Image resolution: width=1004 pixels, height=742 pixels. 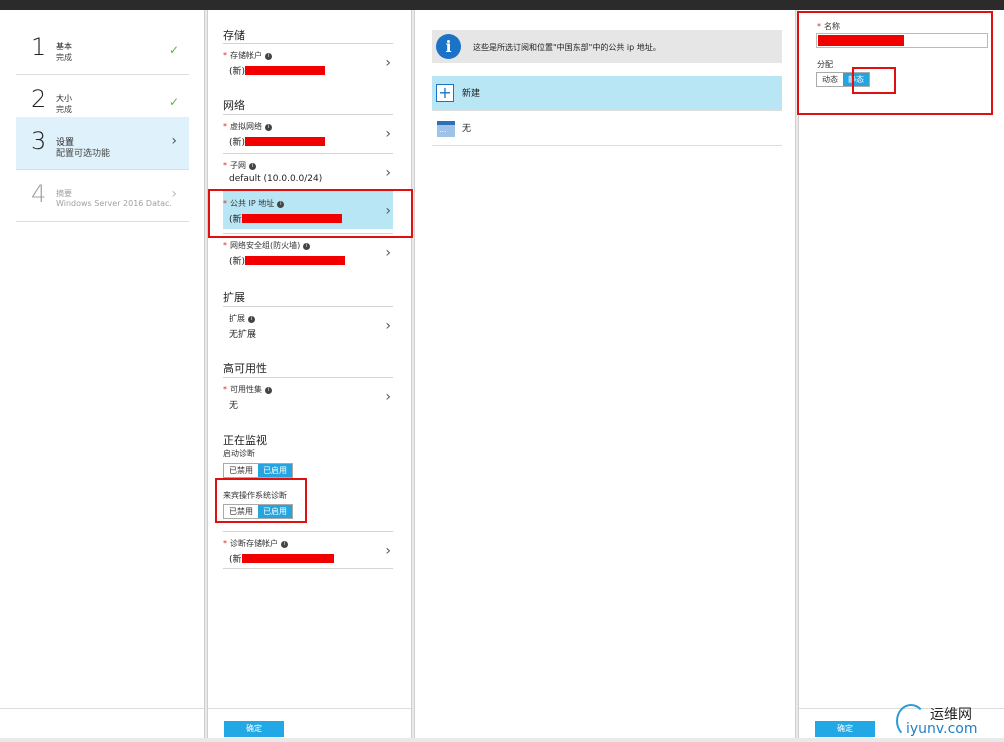 I want to click on step-basics: 1 基本 完成 ✓, so click(x=102, y=49).